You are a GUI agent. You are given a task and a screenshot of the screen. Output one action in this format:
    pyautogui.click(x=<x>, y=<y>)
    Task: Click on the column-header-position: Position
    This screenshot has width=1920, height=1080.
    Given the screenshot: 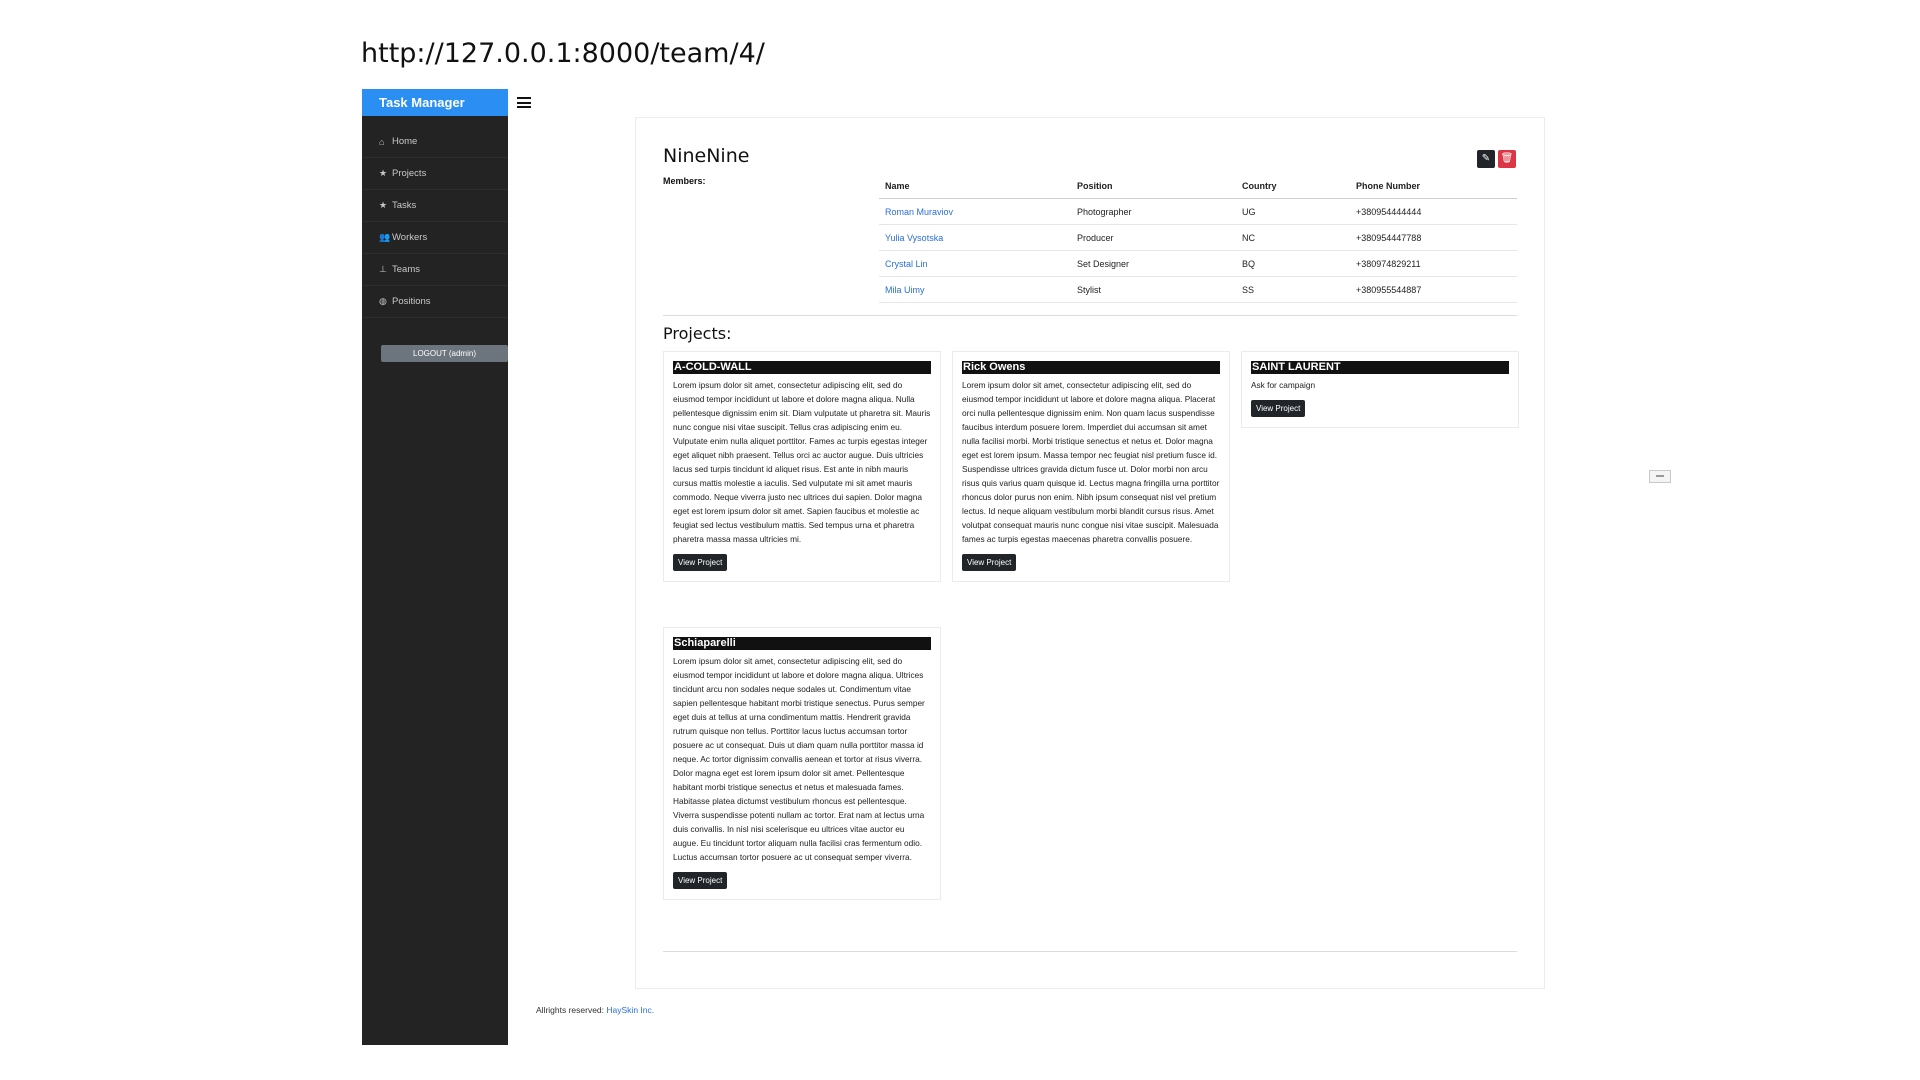 What is the action you would take?
    pyautogui.click(x=1153, y=186)
    